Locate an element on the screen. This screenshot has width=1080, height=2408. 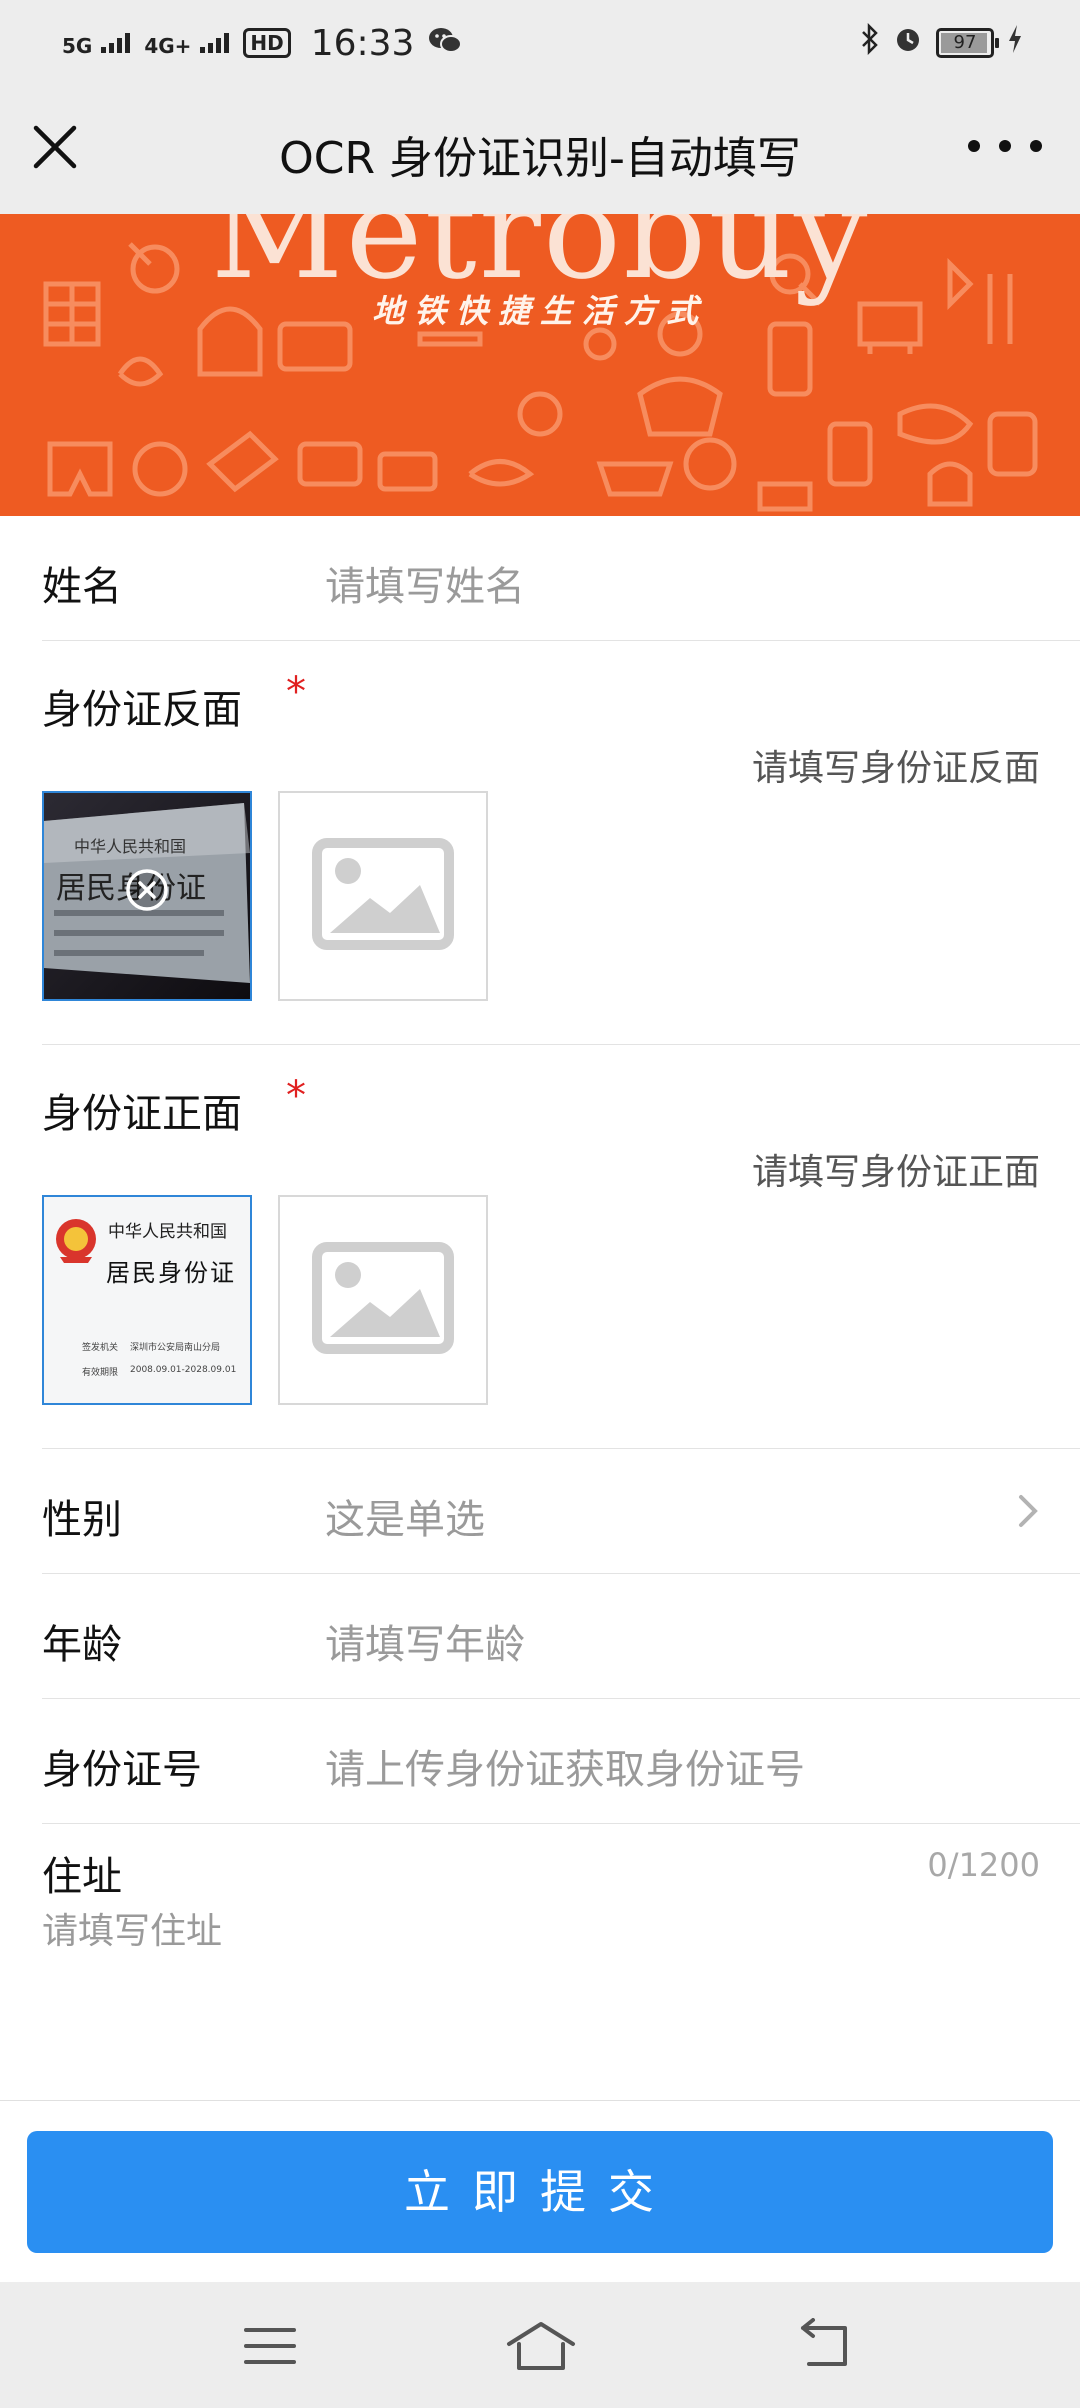
add-id-front-image is located at coordinates (383, 1300).